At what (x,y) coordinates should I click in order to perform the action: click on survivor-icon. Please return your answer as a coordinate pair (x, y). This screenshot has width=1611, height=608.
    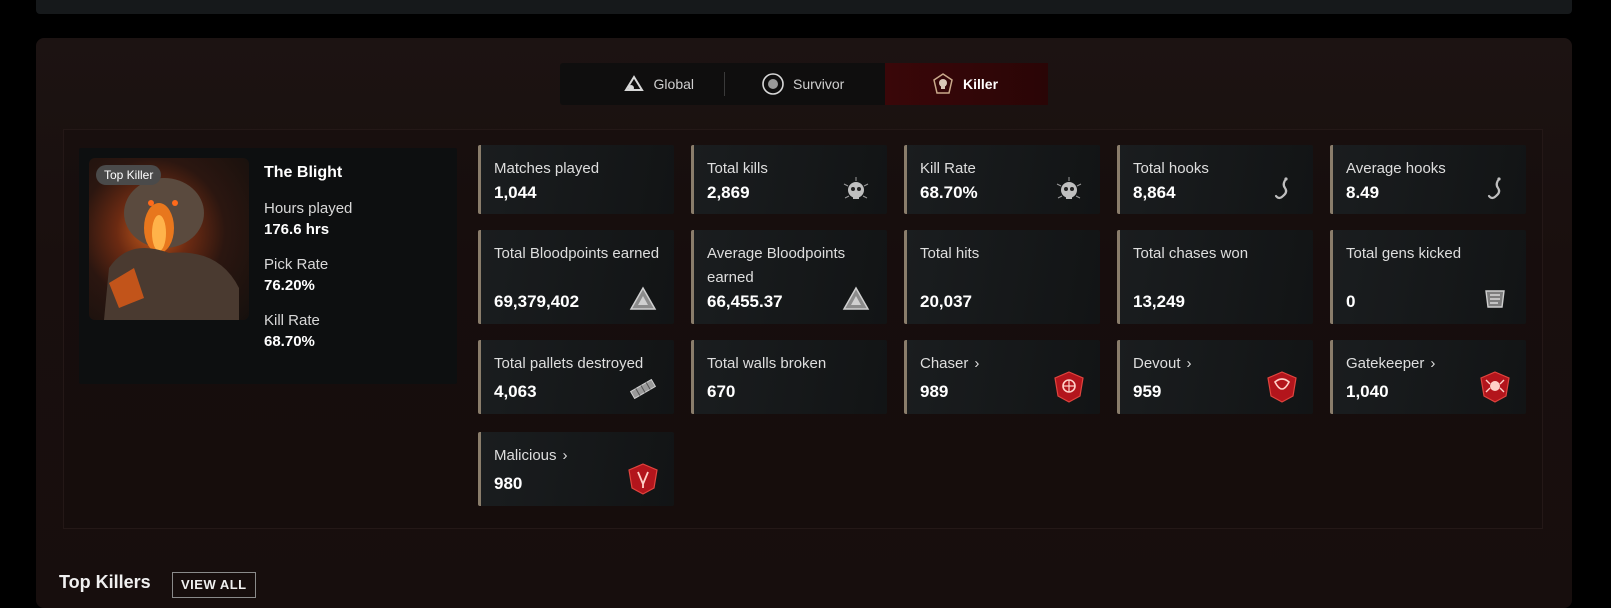
    Looking at the image, I should click on (773, 84).